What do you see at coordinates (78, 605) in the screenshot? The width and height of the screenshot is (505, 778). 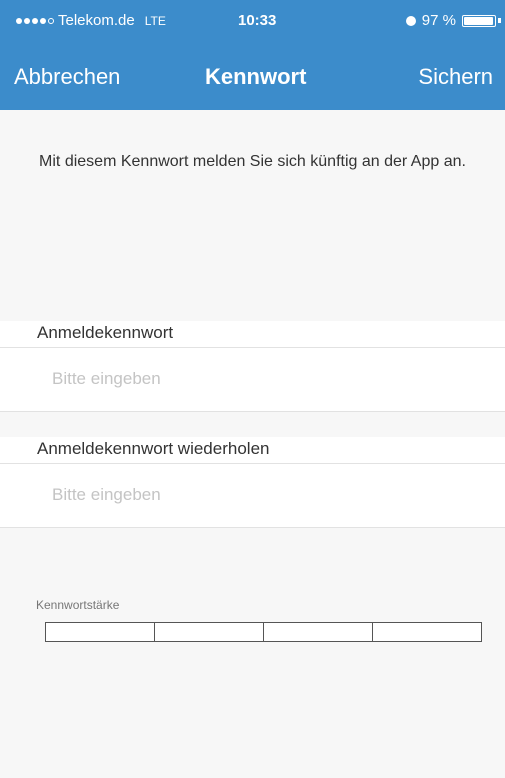 I see `password-strength-label: Kennwortstärke` at bounding box center [78, 605].